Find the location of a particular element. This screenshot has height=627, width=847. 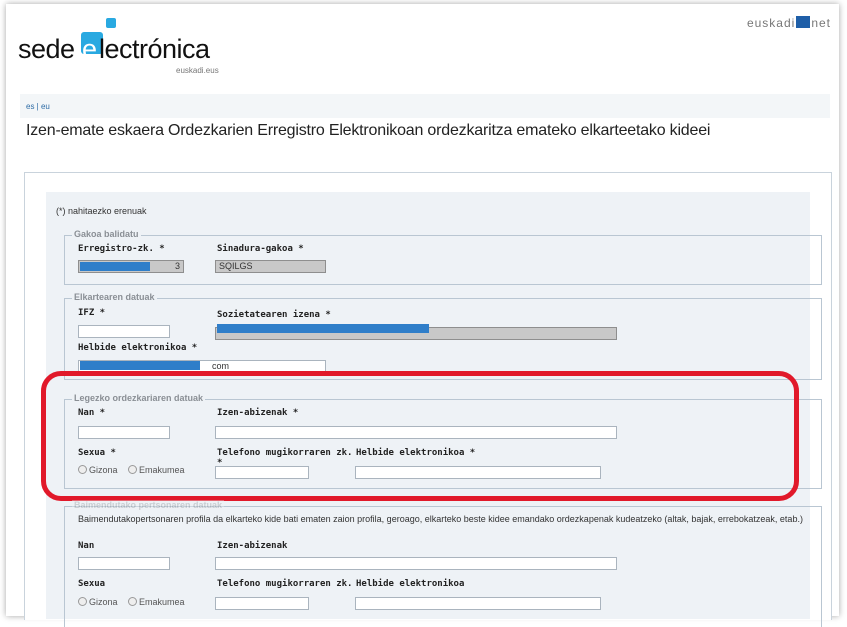

association-email-value: com is located at coordinates (221, 366).